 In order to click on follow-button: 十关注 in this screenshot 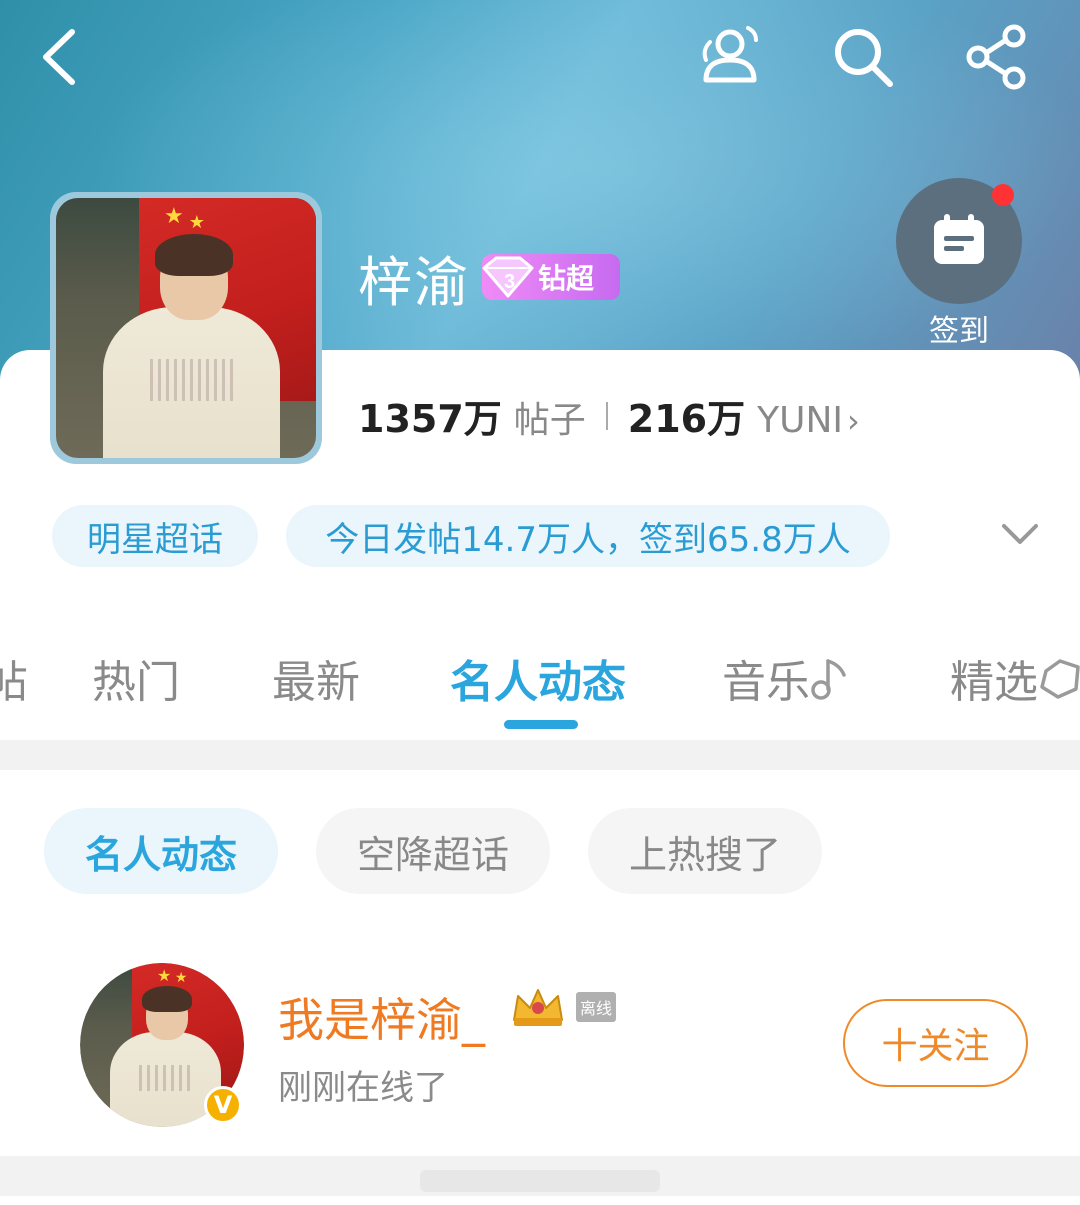, I will do `click(935, 1043)`.